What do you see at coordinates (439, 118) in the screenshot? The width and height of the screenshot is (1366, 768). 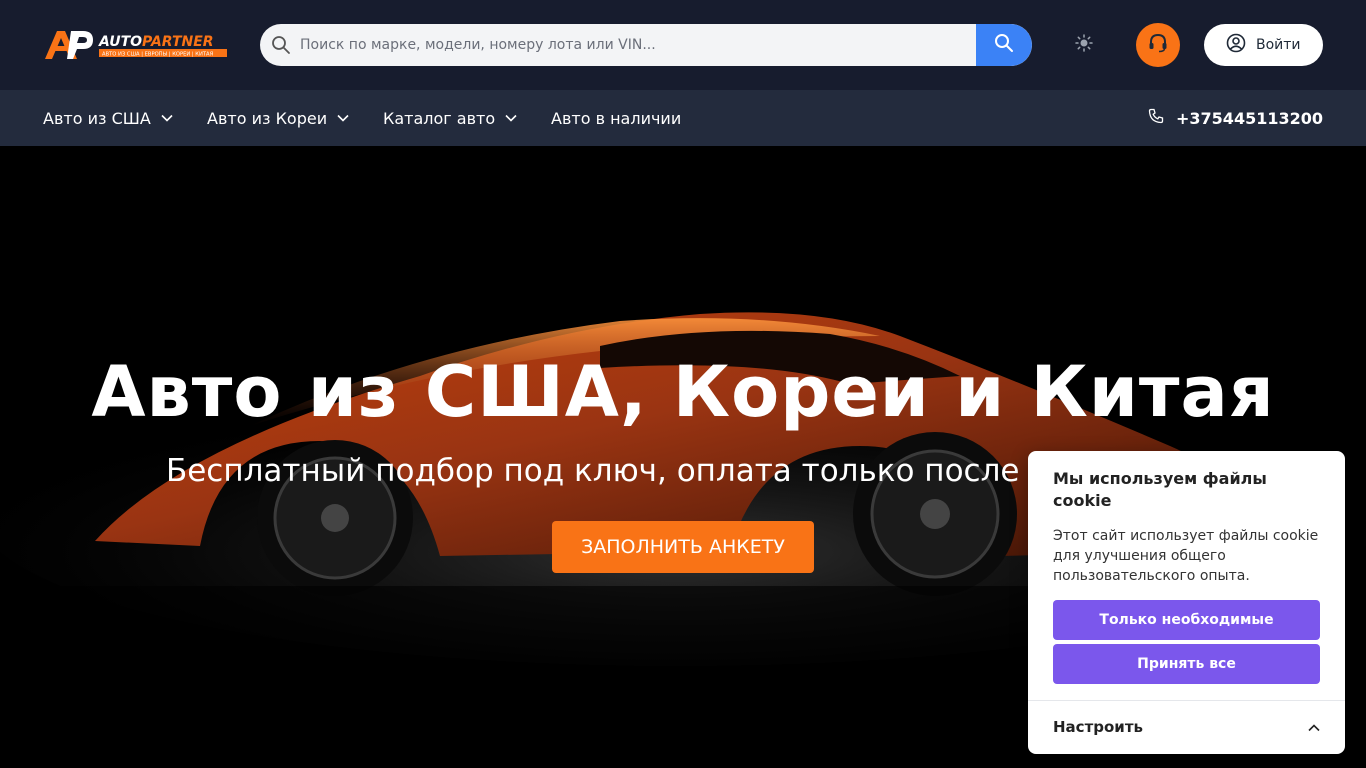 I see `nav-item-label: Каталог авто` at bounding box center [439, 118].